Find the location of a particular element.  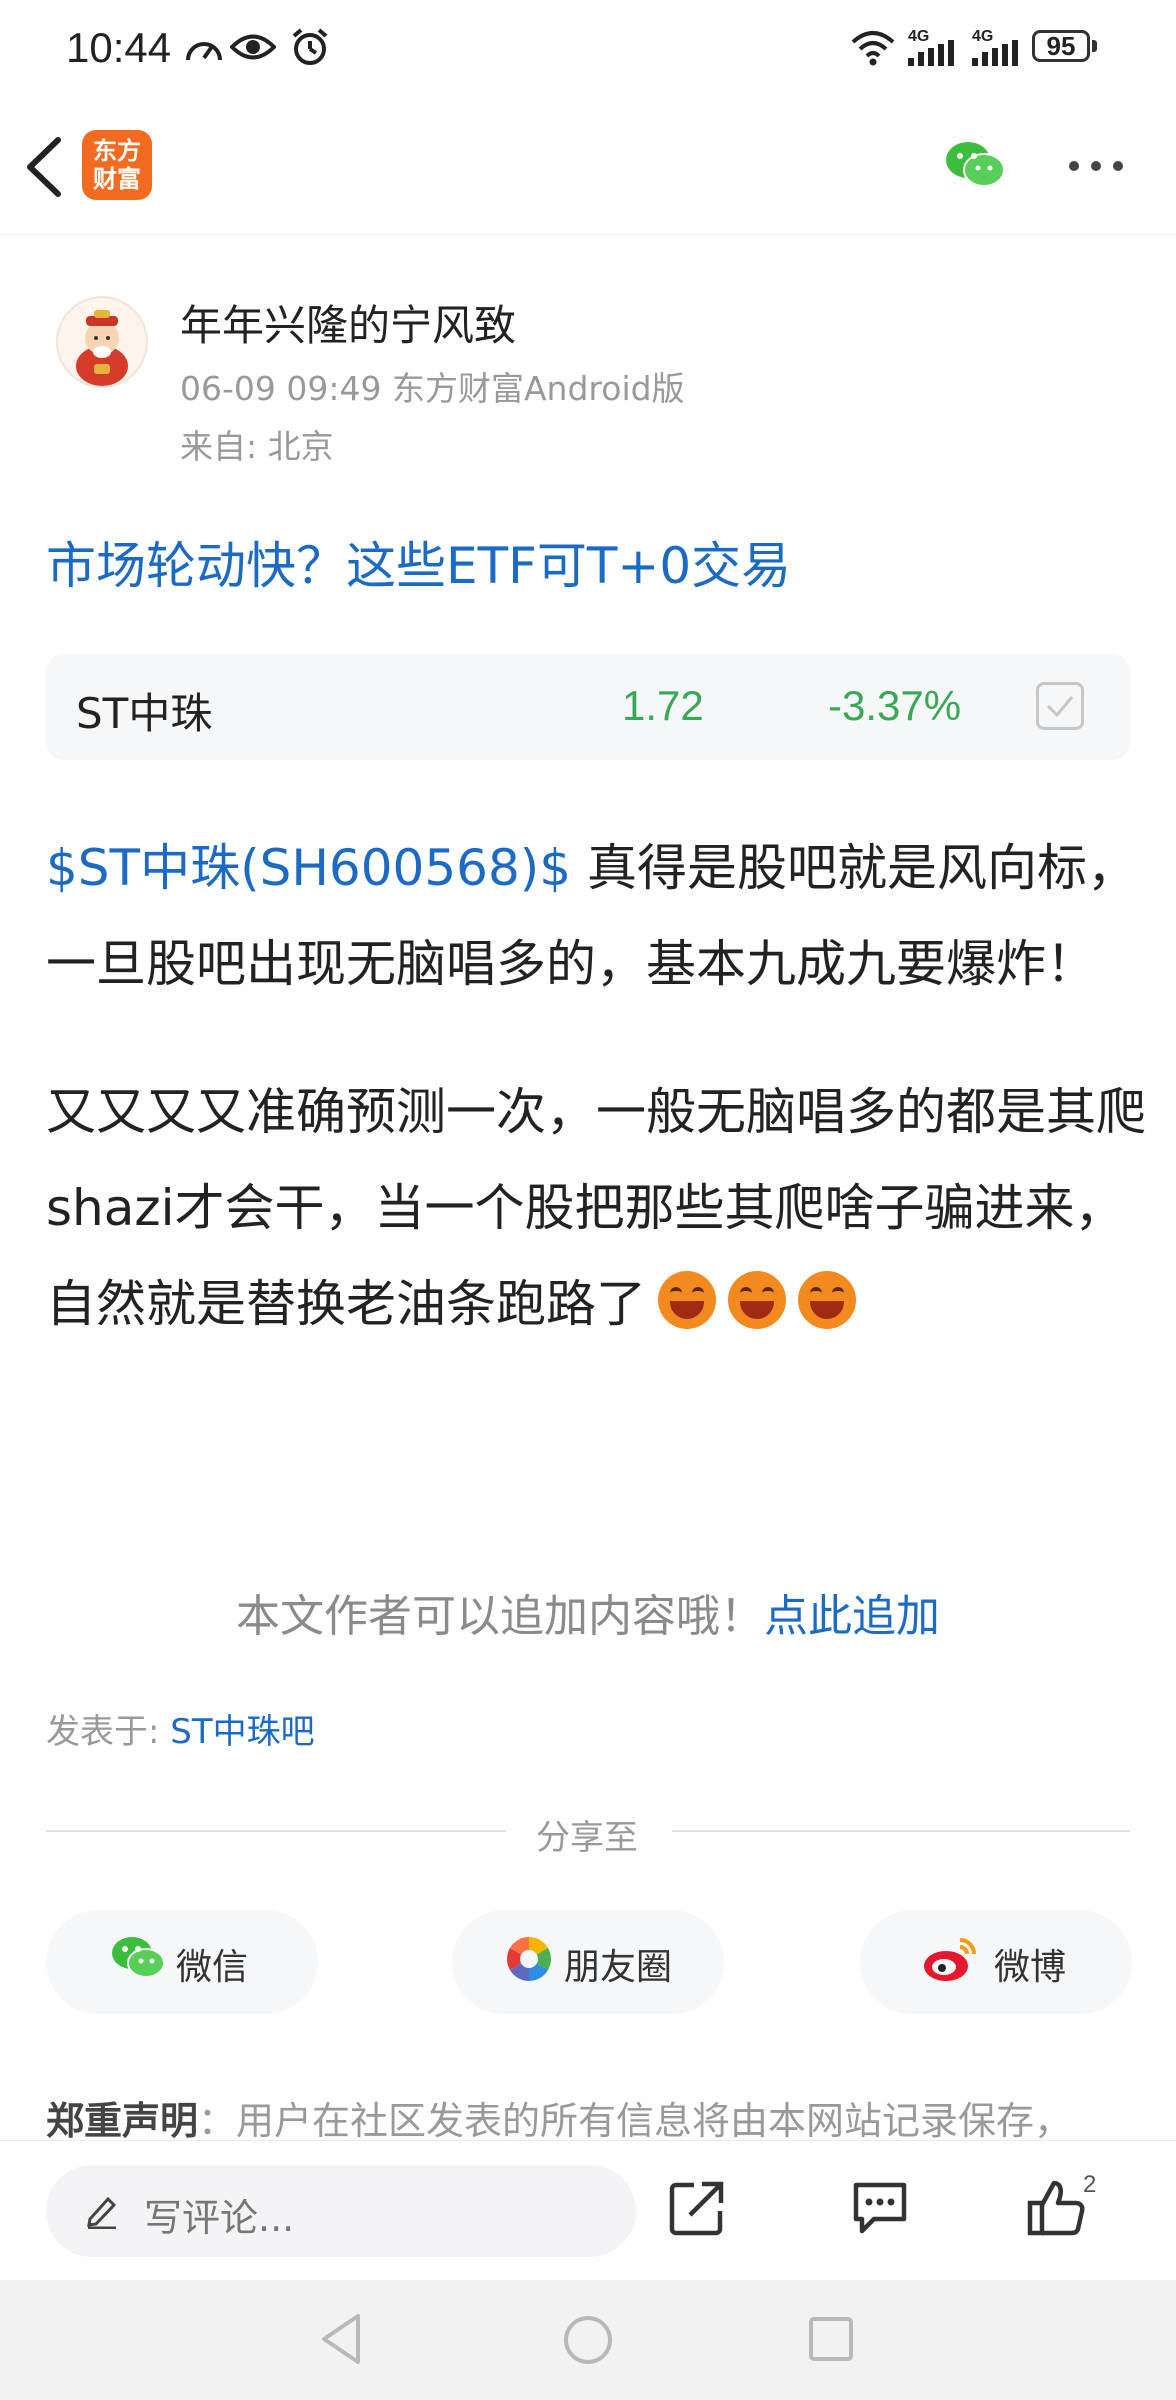

share-weibo-button: 微博 is located at coordinates (996, 1962).